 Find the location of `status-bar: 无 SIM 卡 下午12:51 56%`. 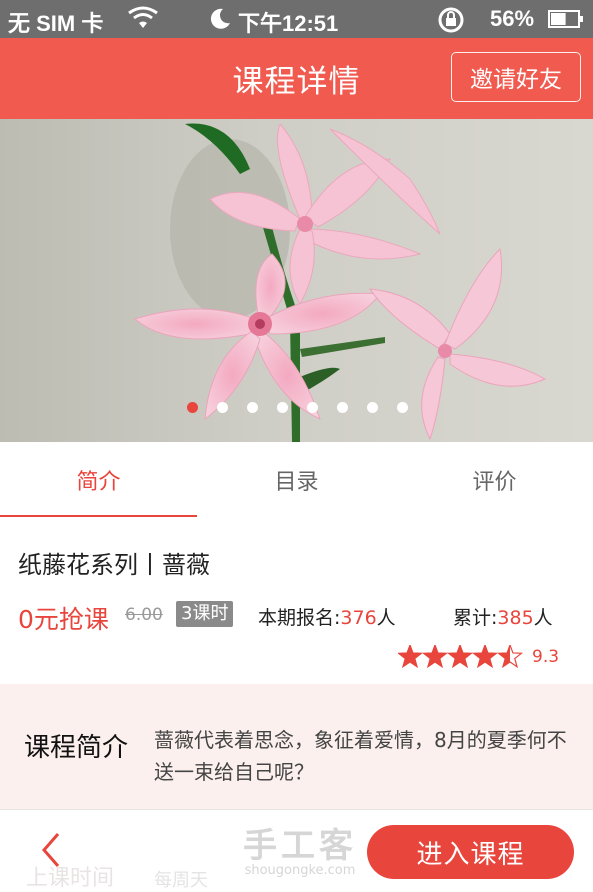

status-bar: 无 SIM 卡 下午12:51 56% is located at coordinates (296, 19).